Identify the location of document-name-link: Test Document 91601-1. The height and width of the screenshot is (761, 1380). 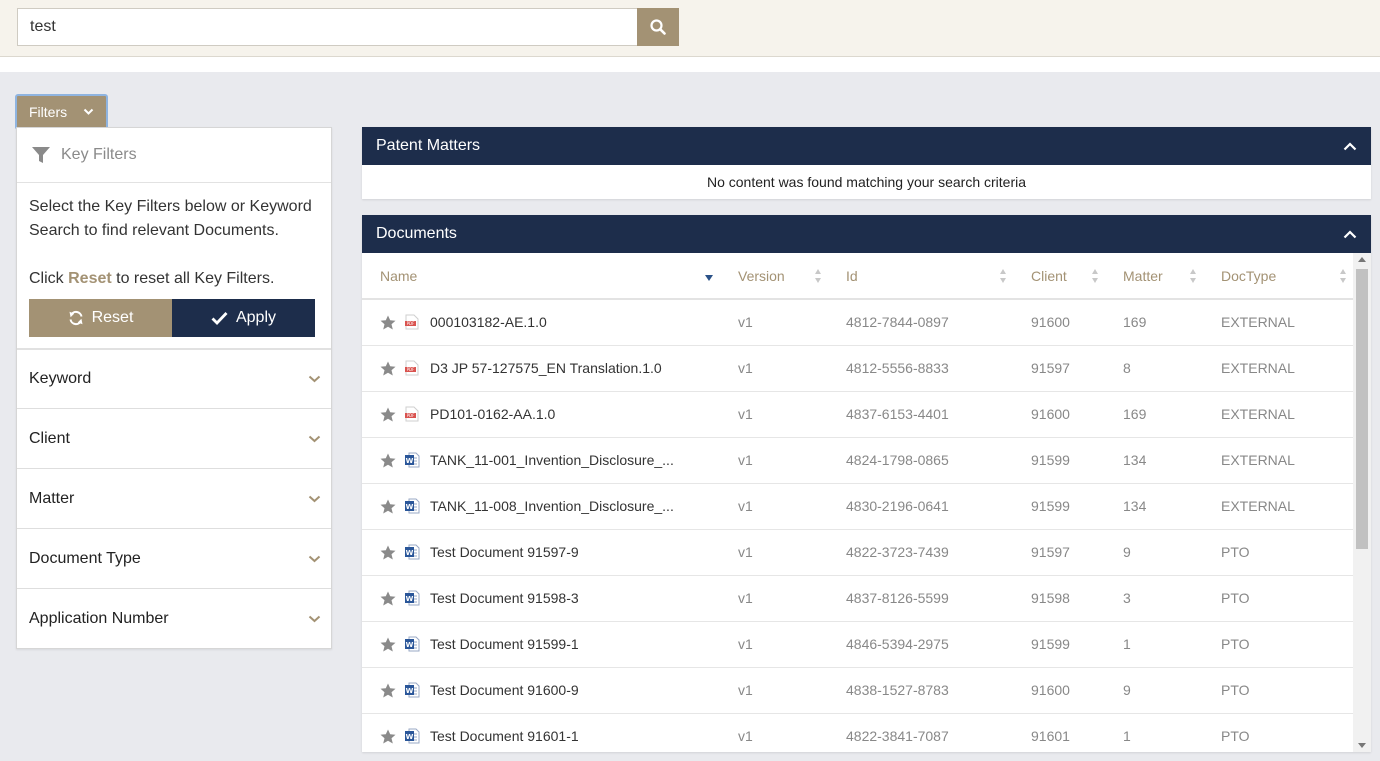
(504, 736).